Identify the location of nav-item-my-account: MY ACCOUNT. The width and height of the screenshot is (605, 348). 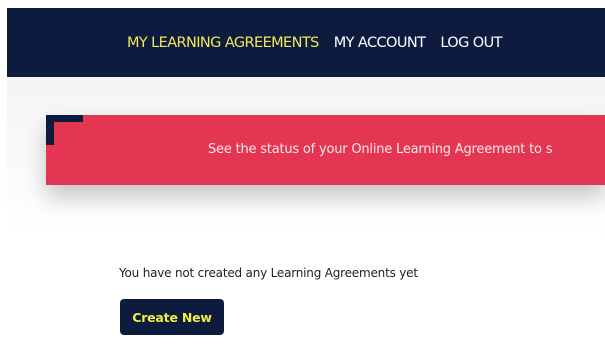
(380, 43).